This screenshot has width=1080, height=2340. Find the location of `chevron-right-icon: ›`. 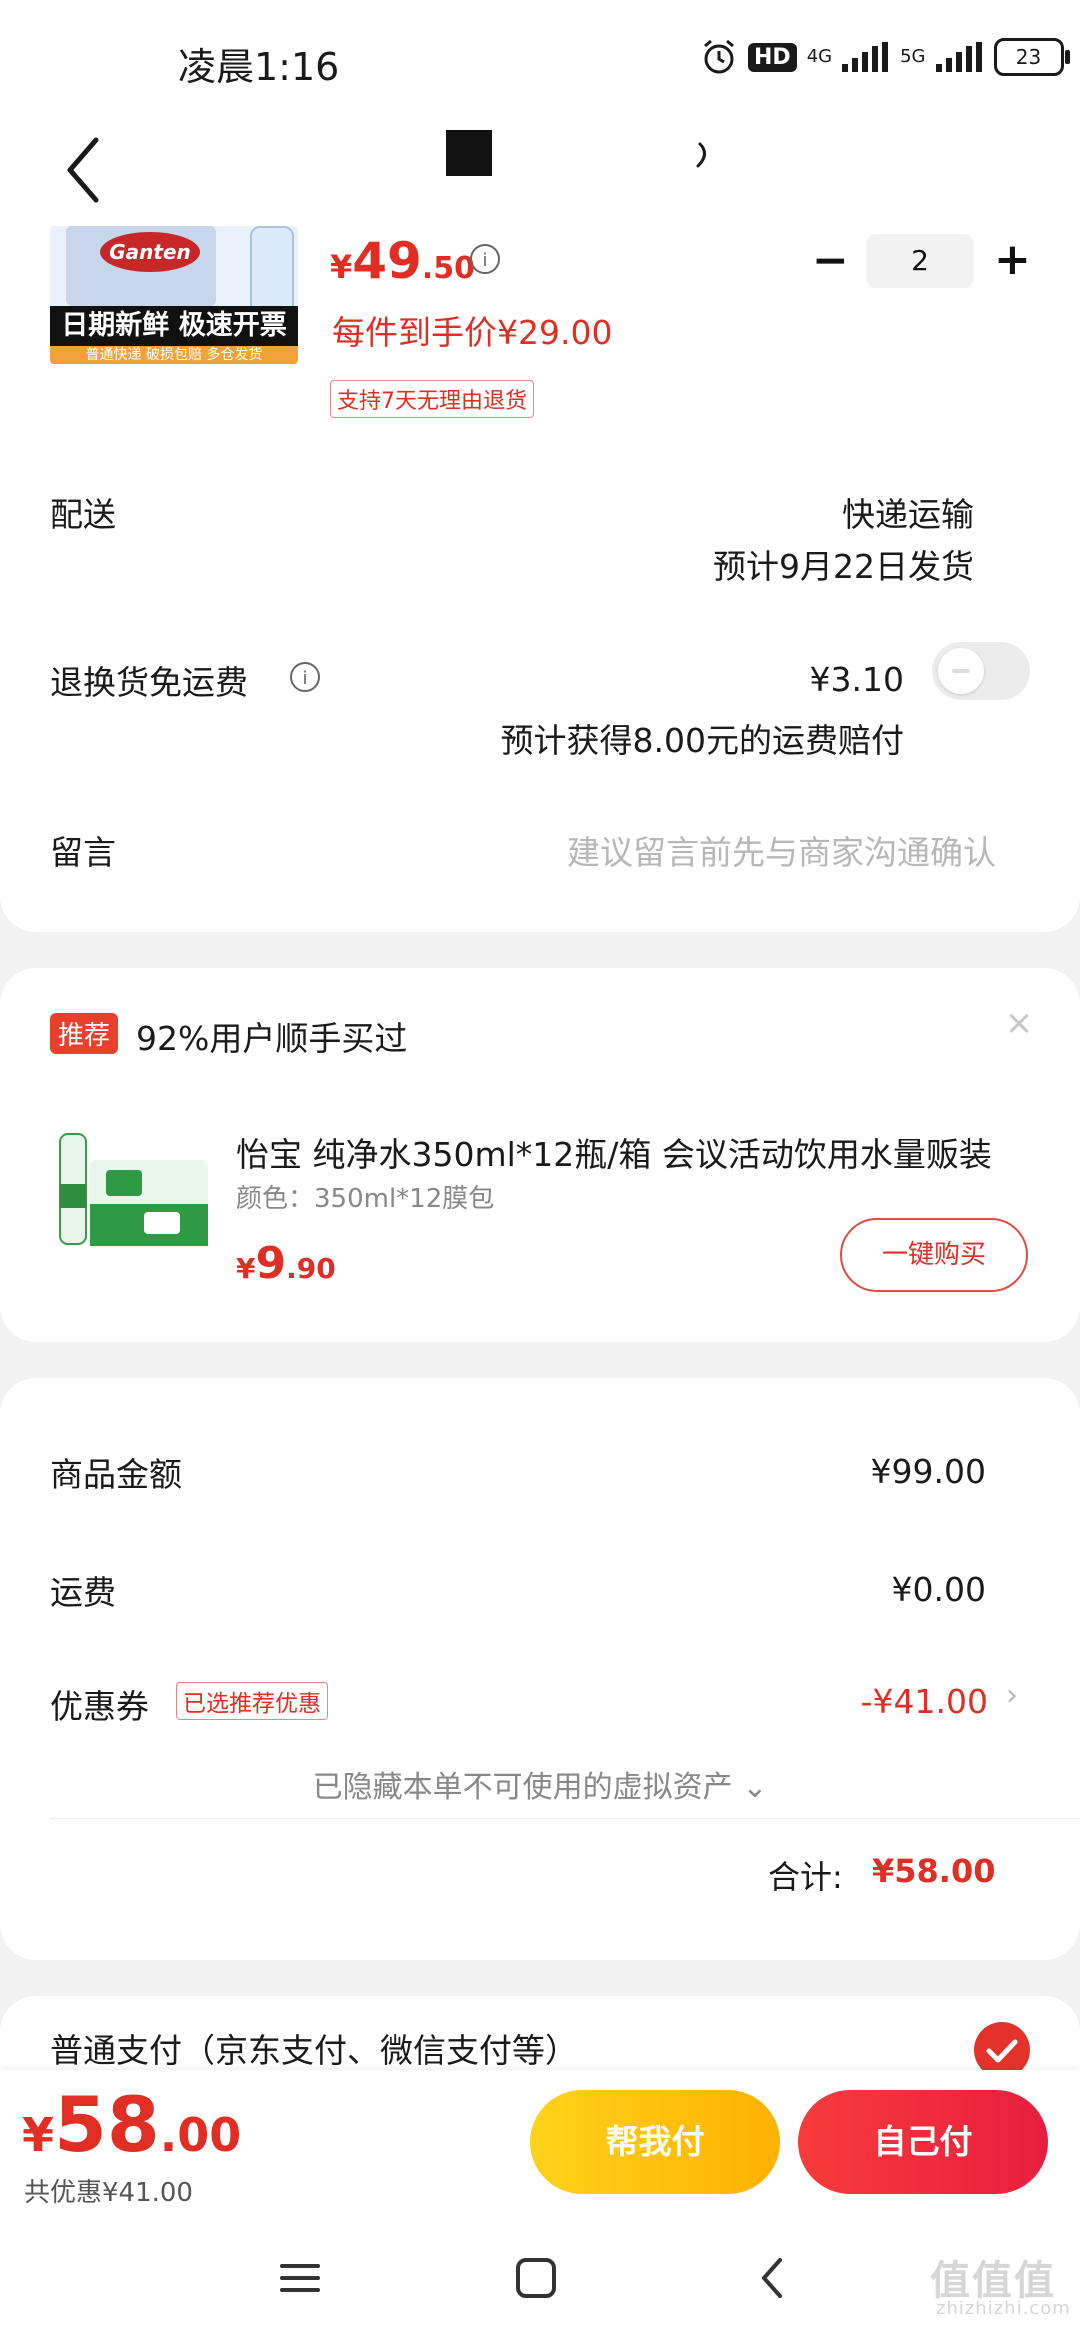

chevron-right-icon: › is located at coordinates (1012, 1695).